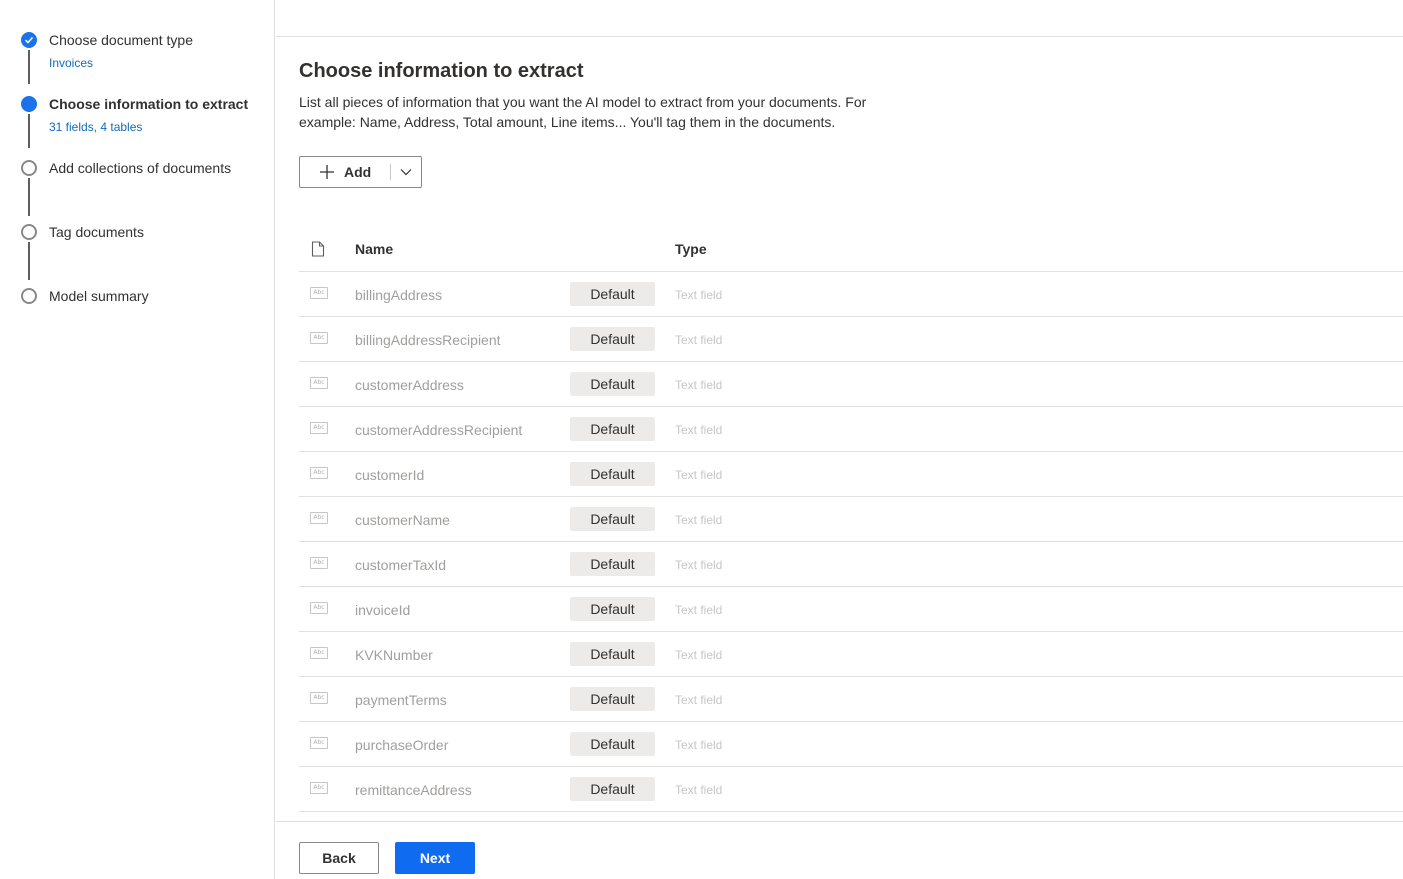 This screenshot has width=1403, height=879. What do you see at coordinates (839, 850) in the screenshot?
I see `wizard-footer: Back Next` at bounding box center [839, 850].